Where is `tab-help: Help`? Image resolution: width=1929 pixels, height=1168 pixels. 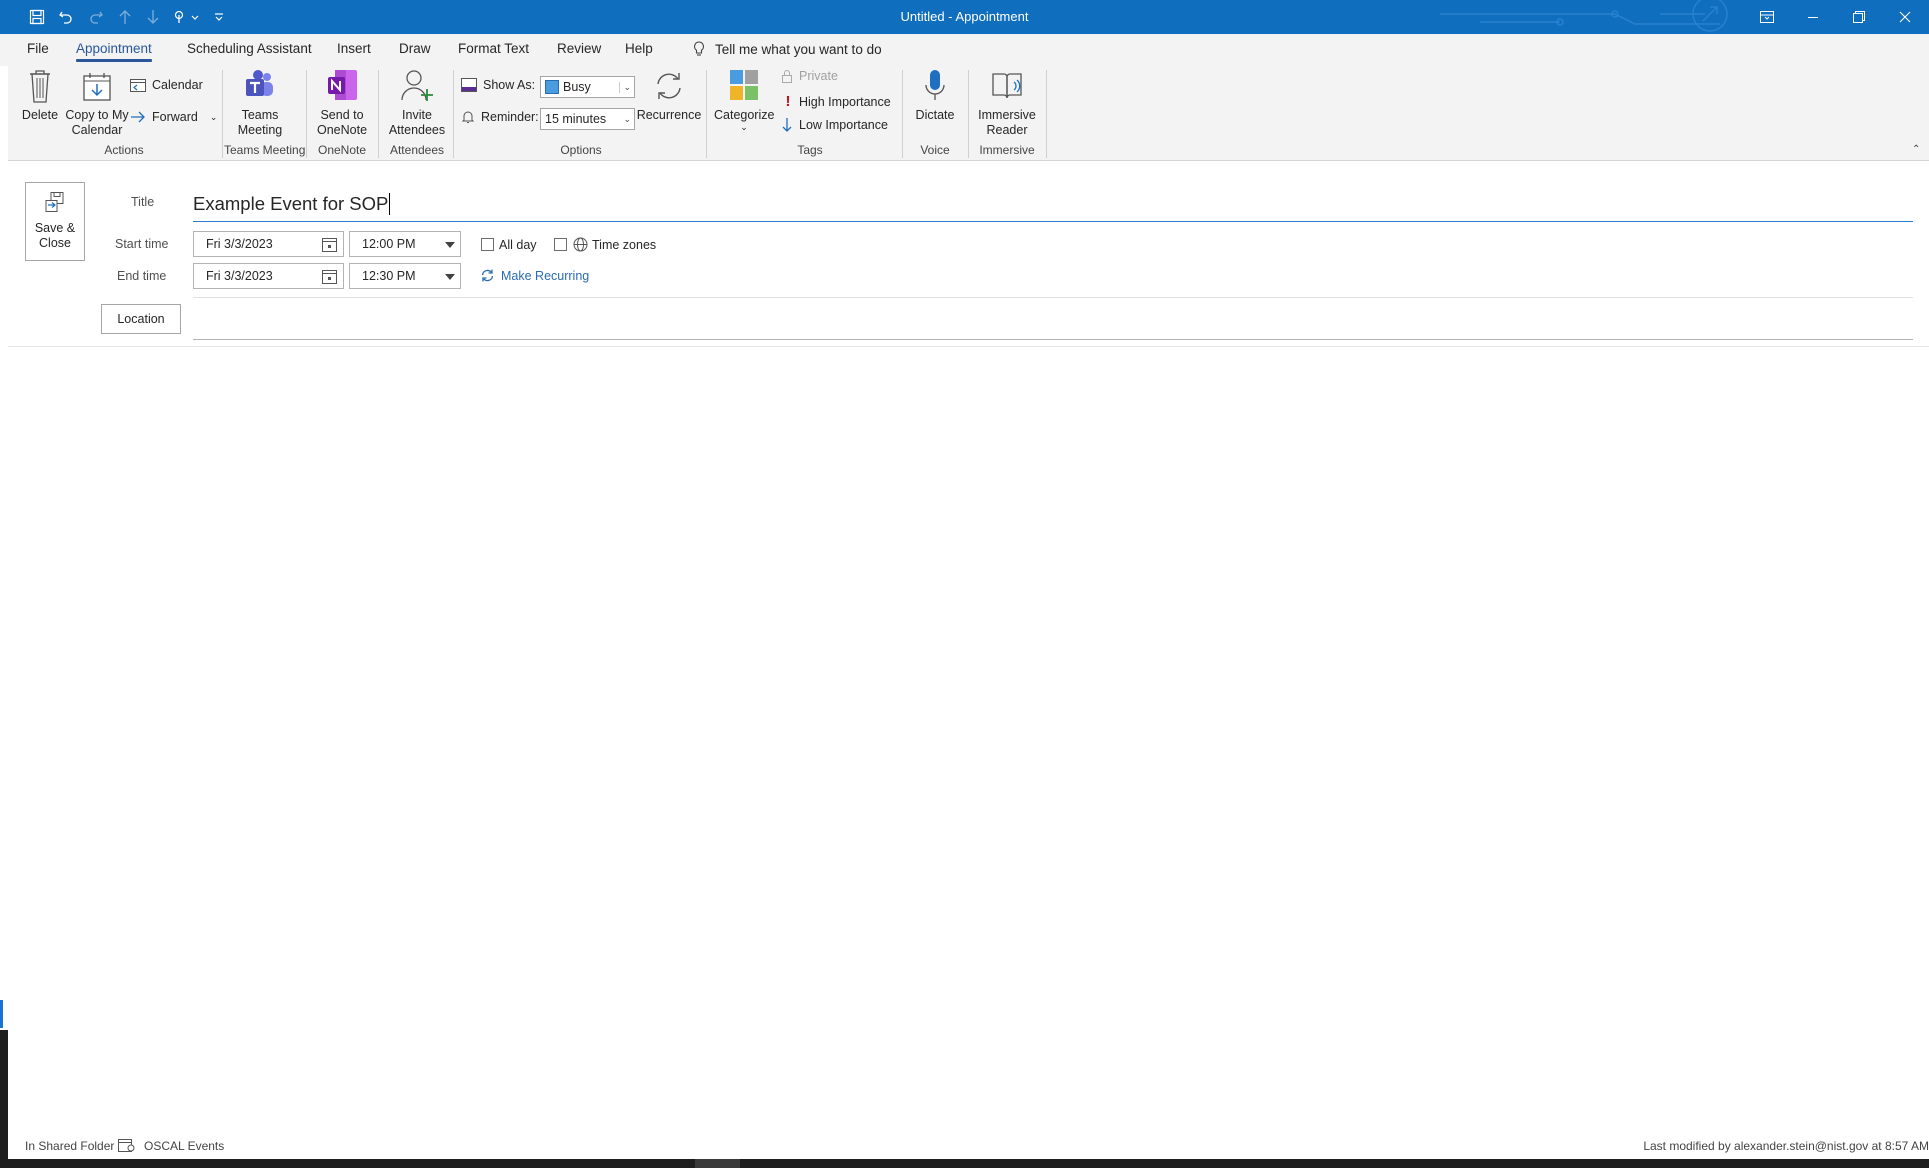 tab-help: Help is located at coordinates (639, 48).